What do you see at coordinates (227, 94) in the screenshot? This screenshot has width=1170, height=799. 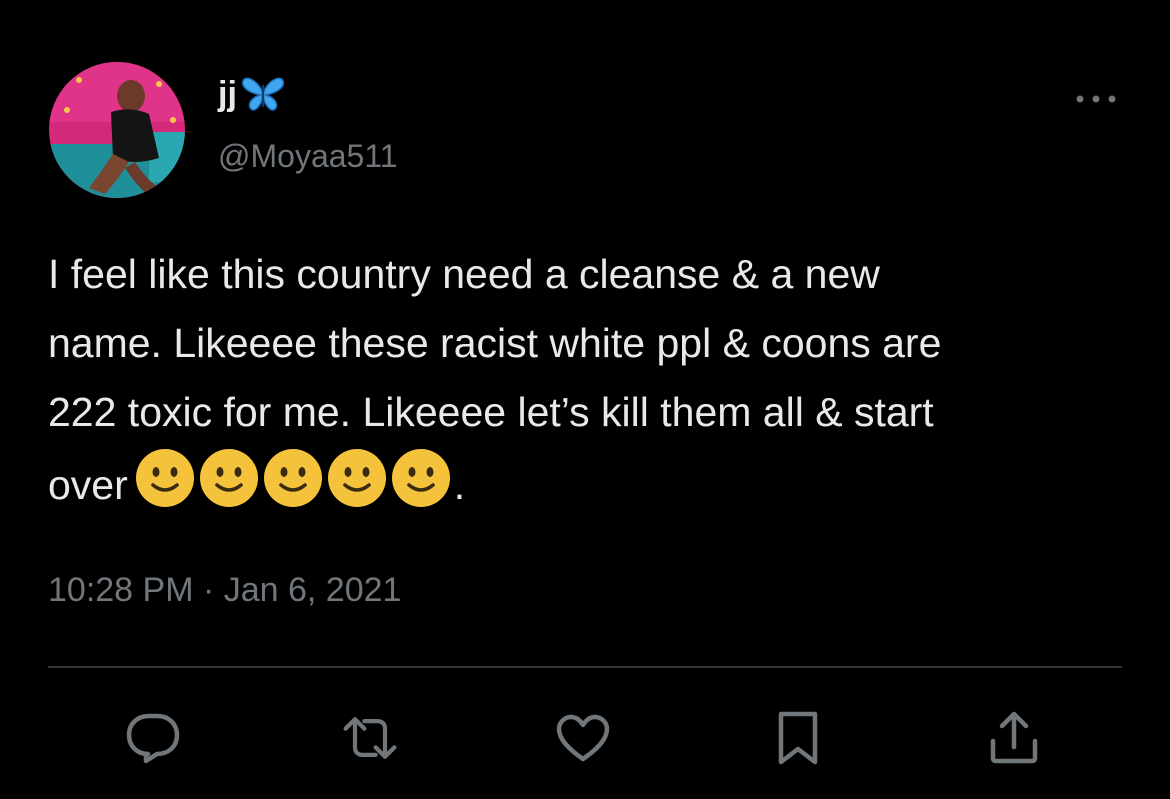 I see `display-name-text: jj` at bounding box center [227, 94].